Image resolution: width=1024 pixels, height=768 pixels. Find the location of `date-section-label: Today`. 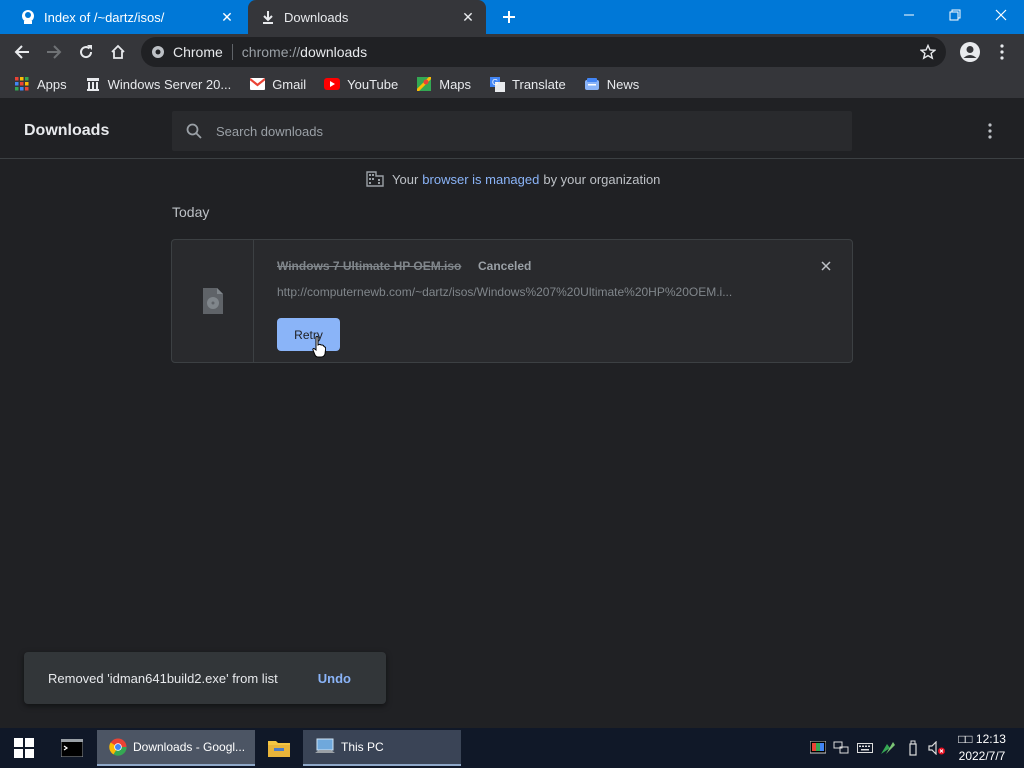

date-section-label: Today is located at coordinates (191, 212).